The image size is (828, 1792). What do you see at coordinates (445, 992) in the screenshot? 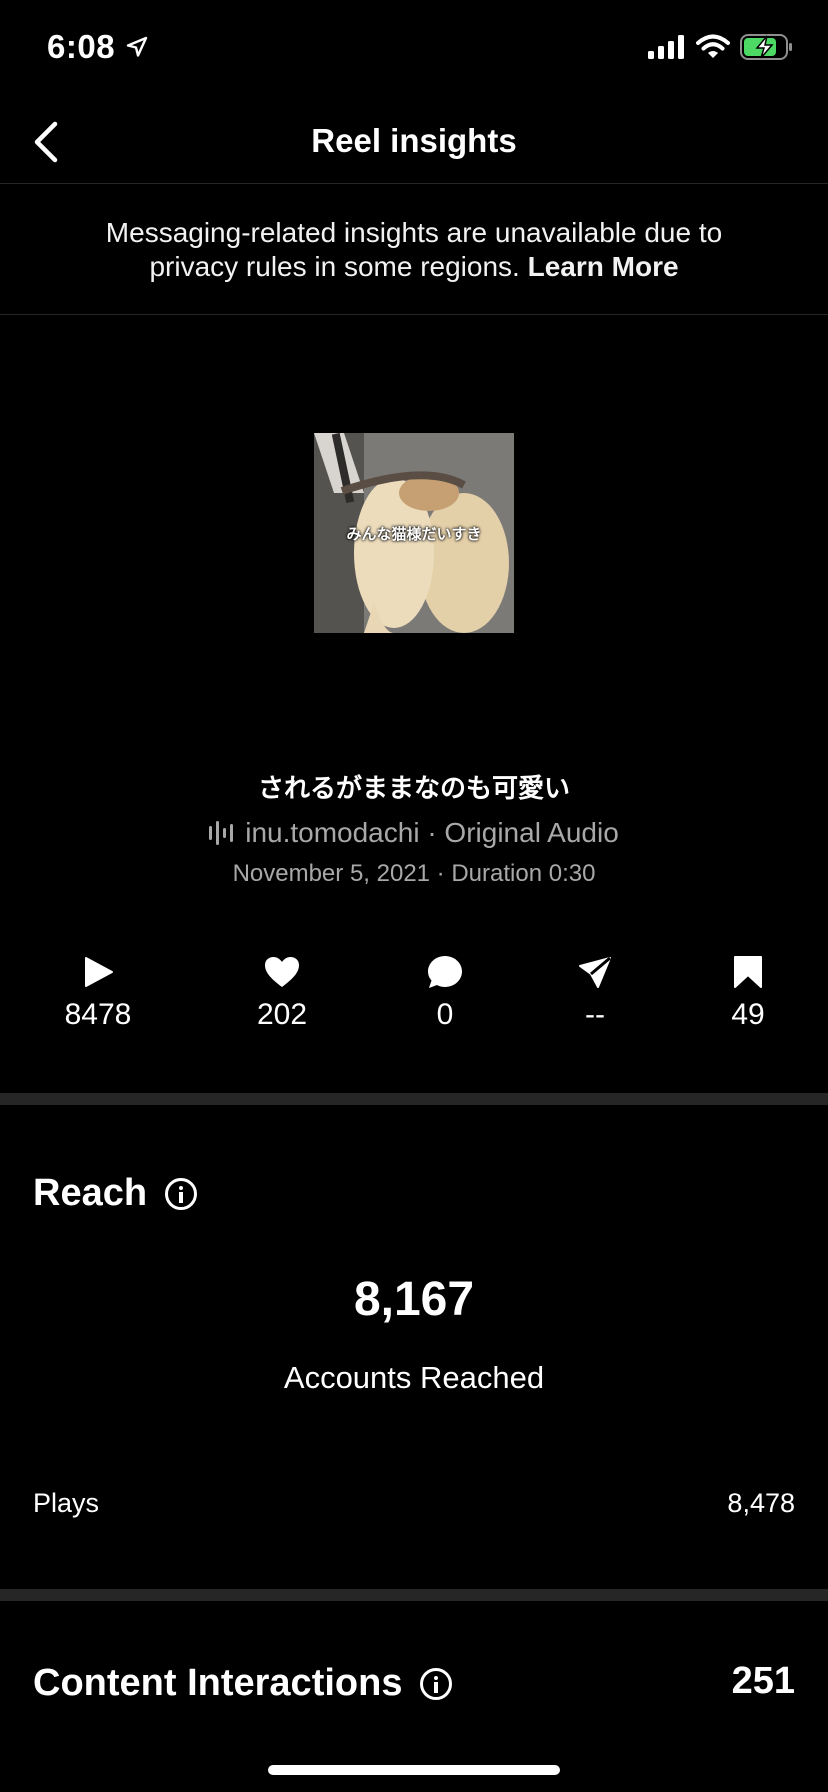
I see `stat-comments: 0` at bounding box center [445, 992].